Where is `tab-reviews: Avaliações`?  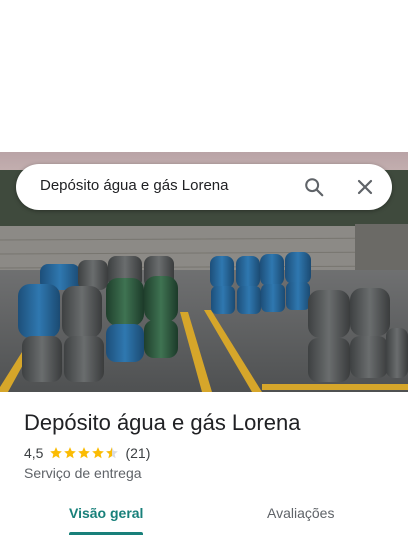
tab-reviews: Avaliações is located at coordinates (300, 513).